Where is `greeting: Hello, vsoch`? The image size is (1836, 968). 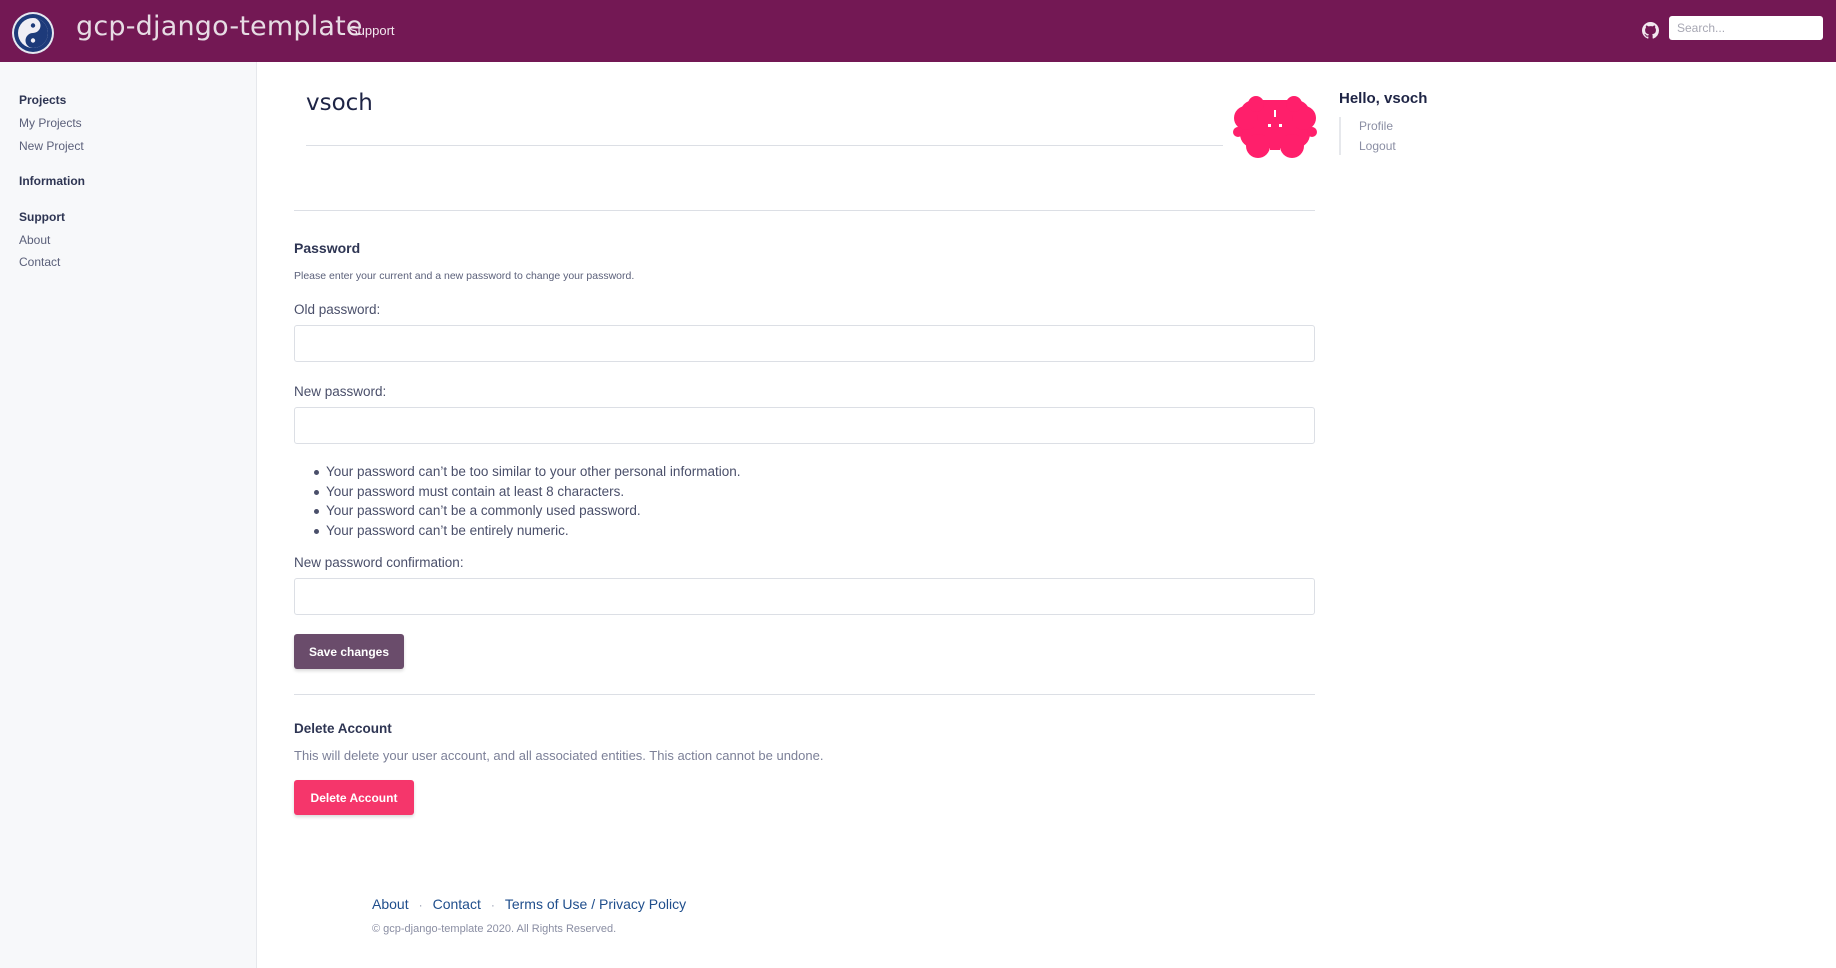 greeting: Hello, vsoch is located at coordinates (1383, 98).